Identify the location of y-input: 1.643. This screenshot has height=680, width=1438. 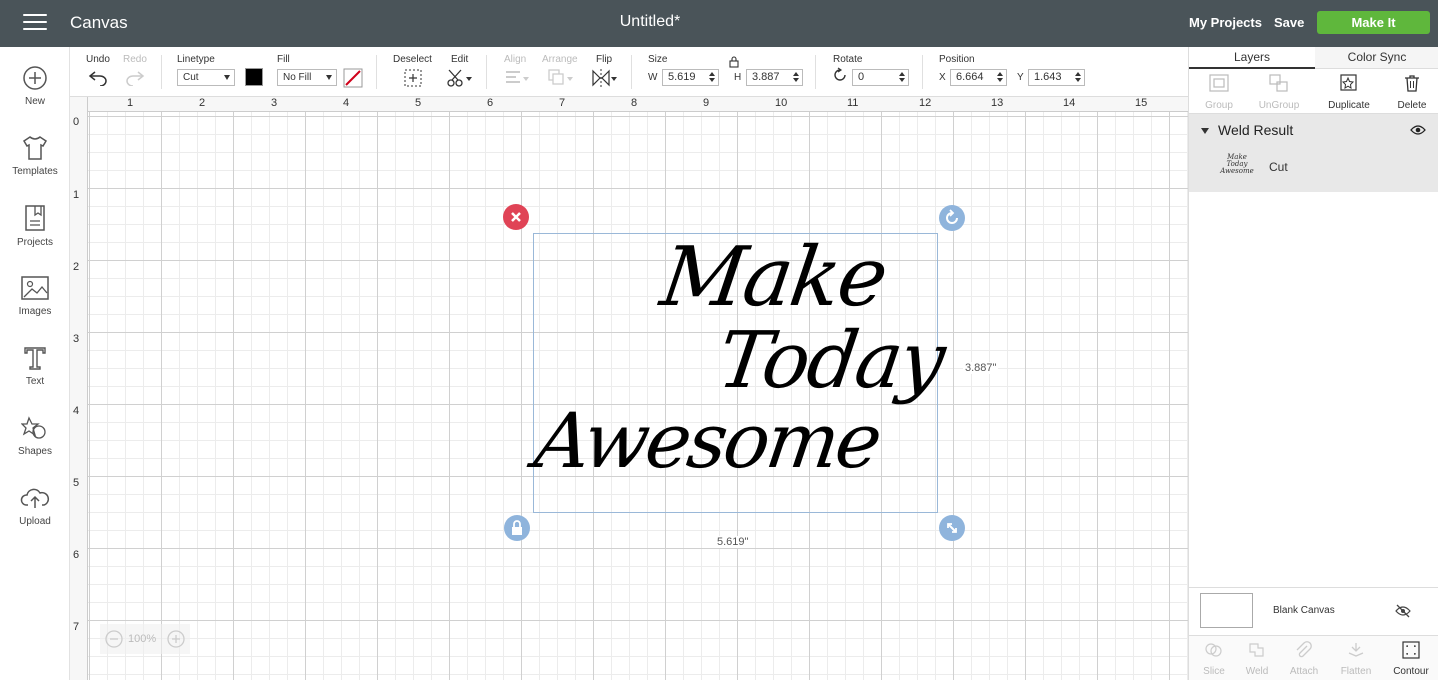
(1056, 77).